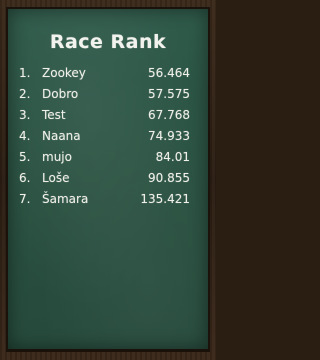 The height and width of the screenshot is (360, 320). Describe the element at coordinates (57, 157) in the screenshot. I see `player-name: mujo` at that location.